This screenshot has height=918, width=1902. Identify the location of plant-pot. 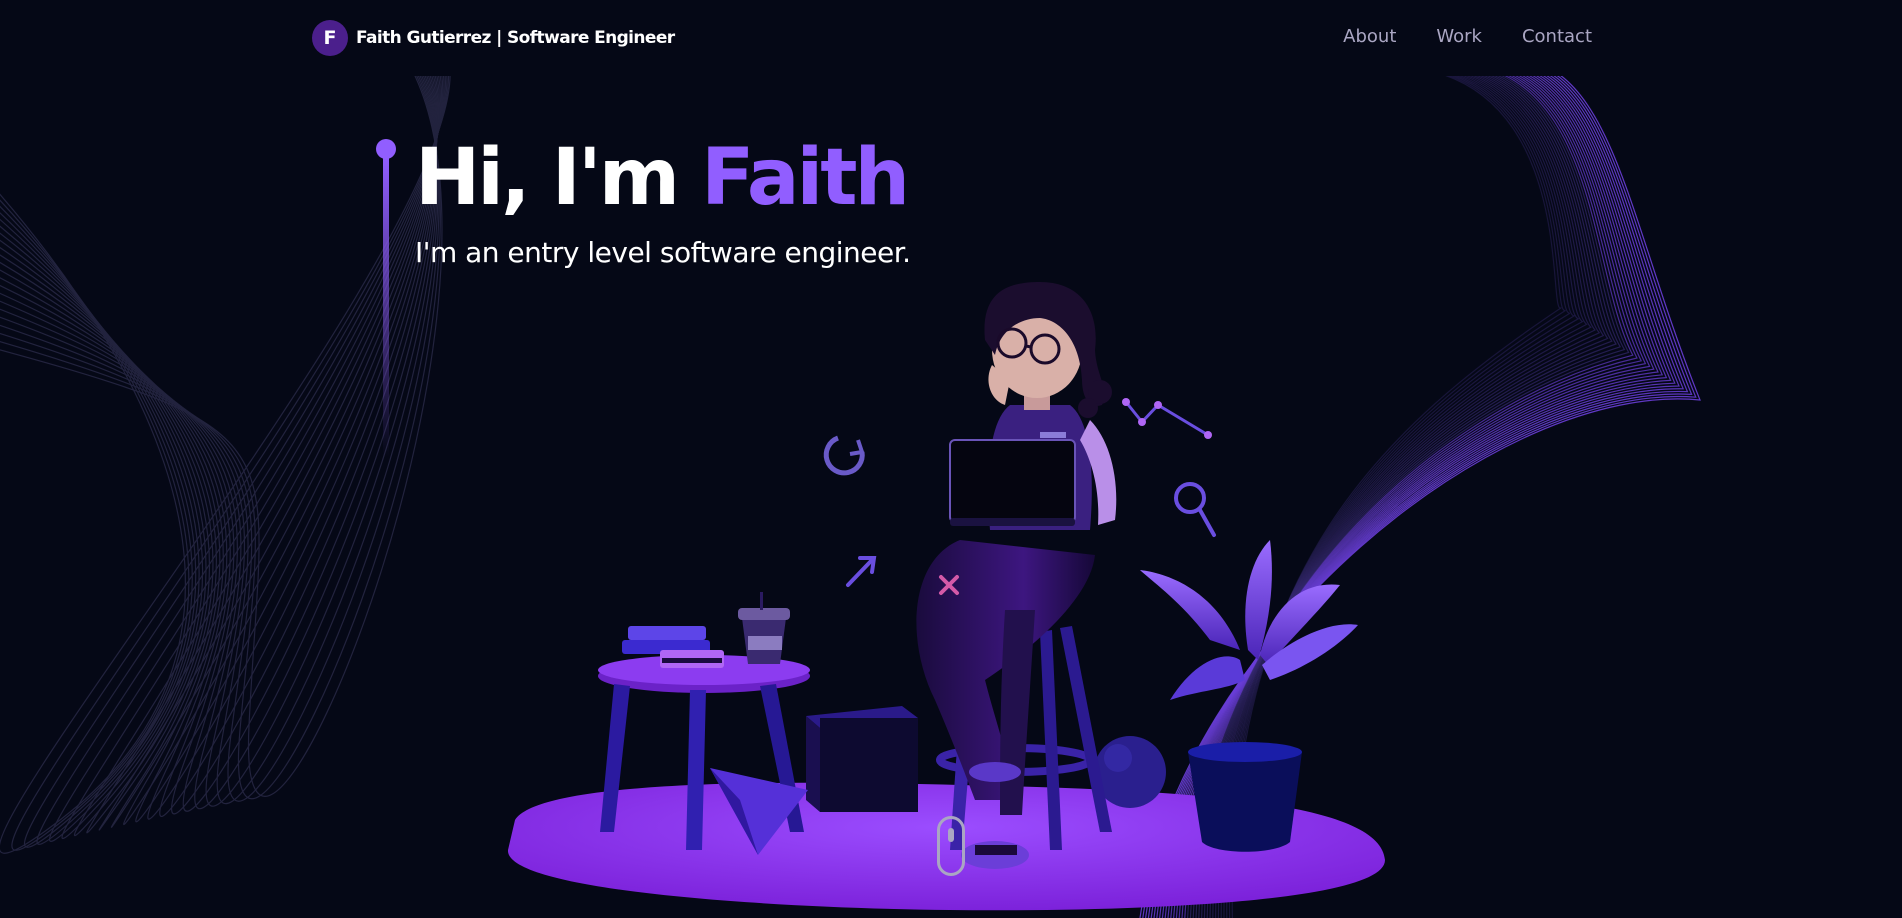
(1245, 802).